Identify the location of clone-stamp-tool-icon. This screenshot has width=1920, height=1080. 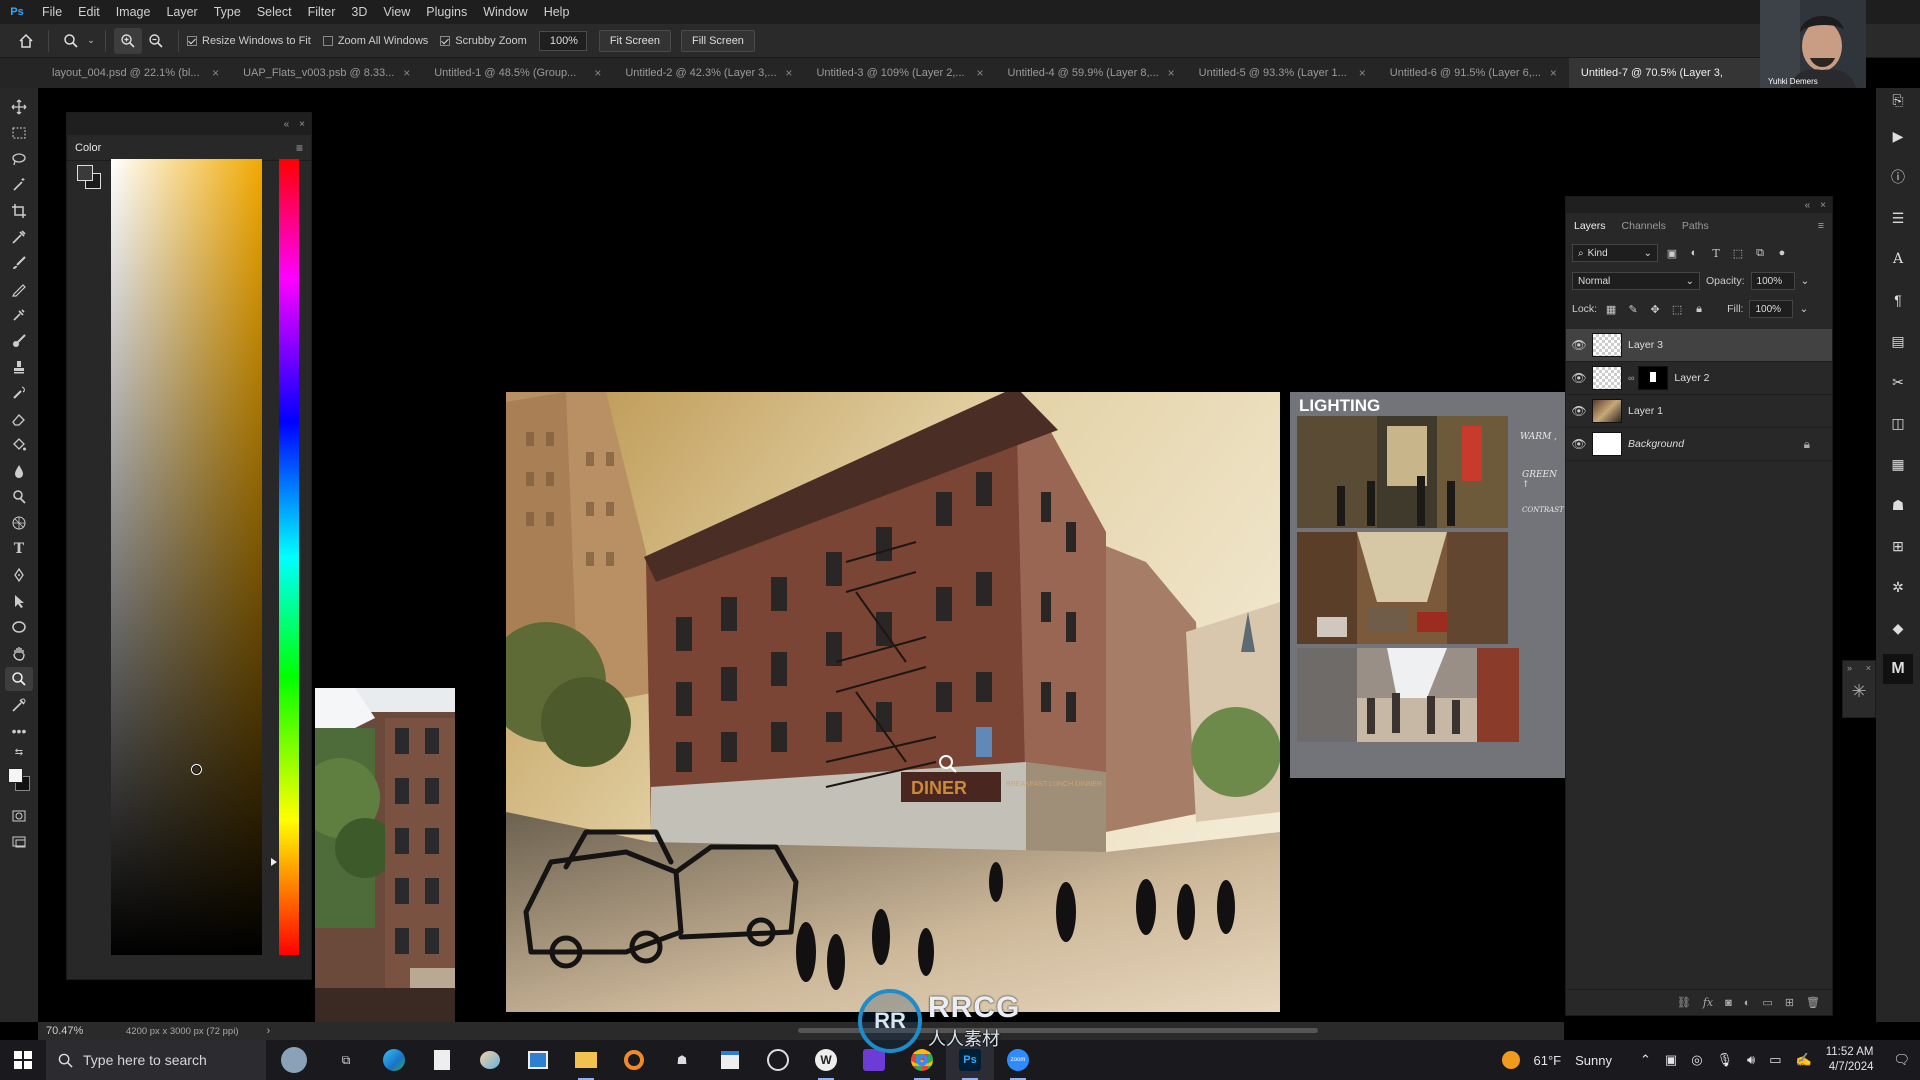
(19, 367).